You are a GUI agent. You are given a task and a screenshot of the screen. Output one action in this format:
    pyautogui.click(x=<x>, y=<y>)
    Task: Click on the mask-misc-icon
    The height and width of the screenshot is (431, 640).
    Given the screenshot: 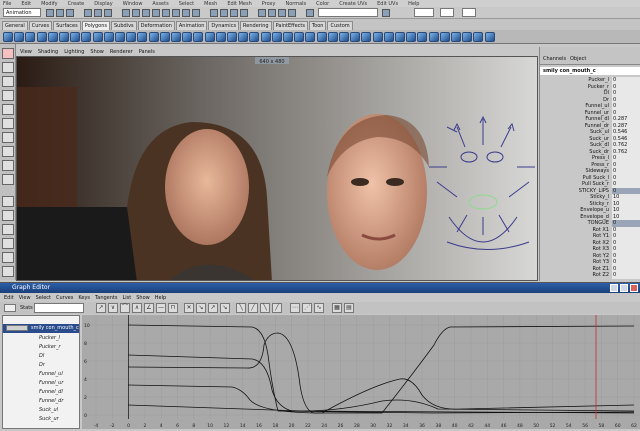 What is the action you would take?
    pyautogui.click(x=196, y=13)
    